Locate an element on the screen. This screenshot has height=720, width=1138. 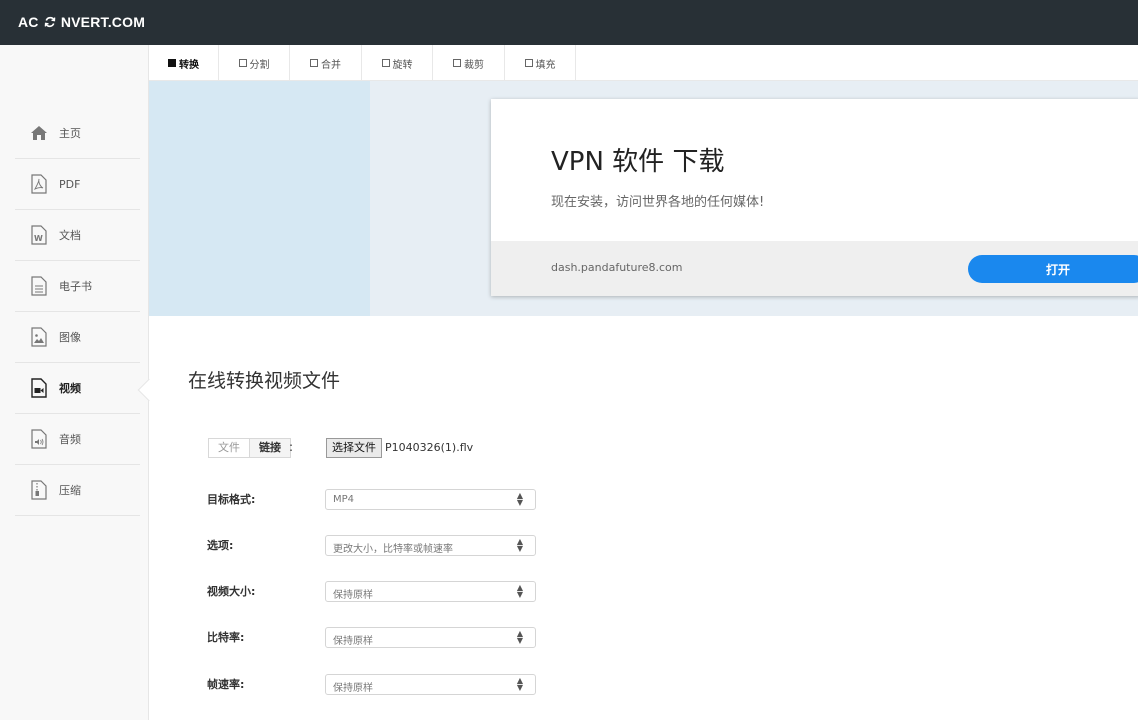
logo-text-end: NVERT.COM is located at coordinates (103, 22).